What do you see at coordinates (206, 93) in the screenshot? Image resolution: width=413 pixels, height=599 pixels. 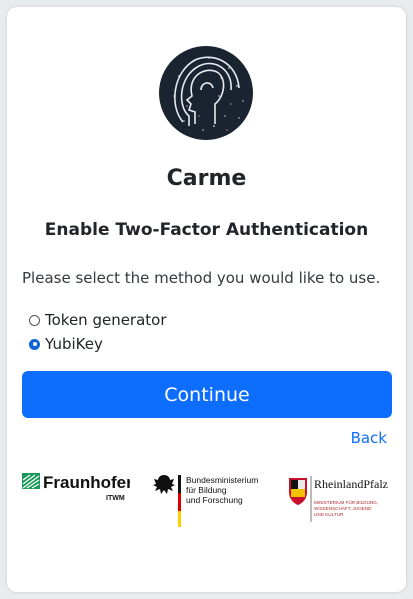 I see `carme-logo` at bounding box center [206, 93].